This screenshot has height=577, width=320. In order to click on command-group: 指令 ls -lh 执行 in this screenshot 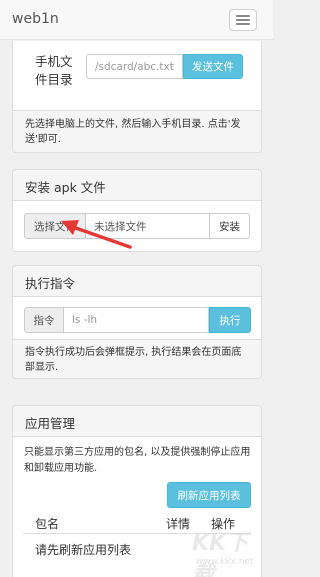, I will do `click(137, 320)`.